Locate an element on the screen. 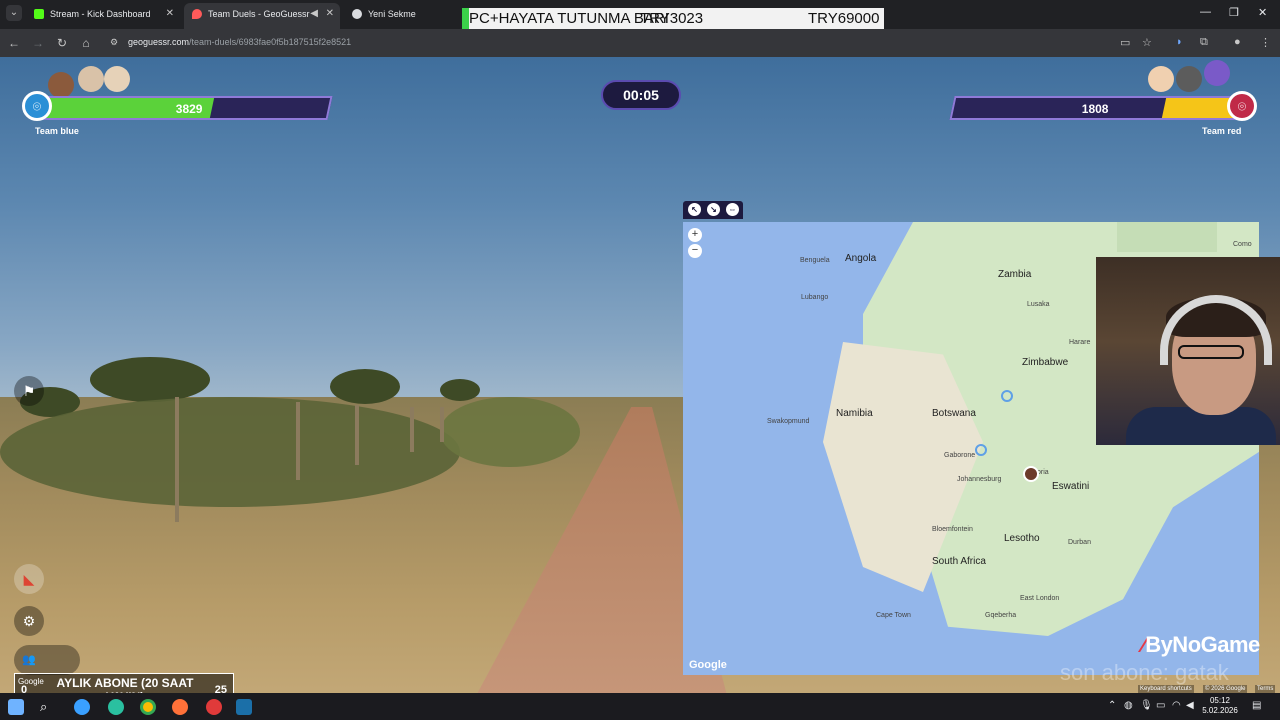 This screenshot has height=720, width=1280. player-guess-pin is located at coordinates (1031, 474).